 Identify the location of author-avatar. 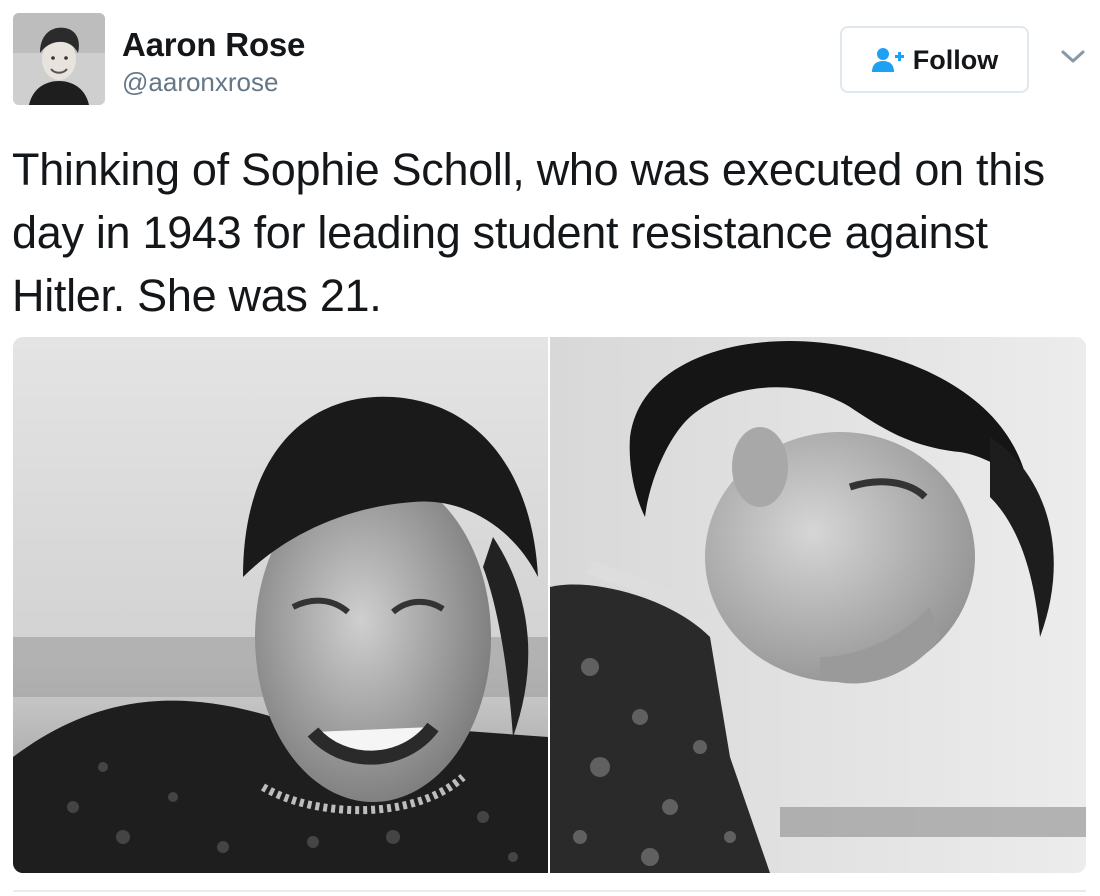
(59, 59).